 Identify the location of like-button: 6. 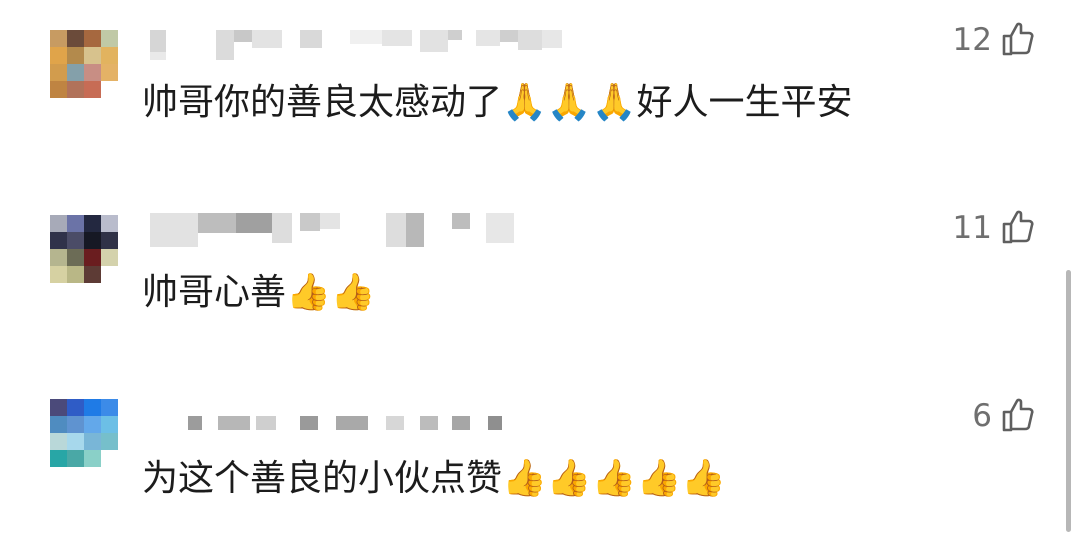
(1004, 416).